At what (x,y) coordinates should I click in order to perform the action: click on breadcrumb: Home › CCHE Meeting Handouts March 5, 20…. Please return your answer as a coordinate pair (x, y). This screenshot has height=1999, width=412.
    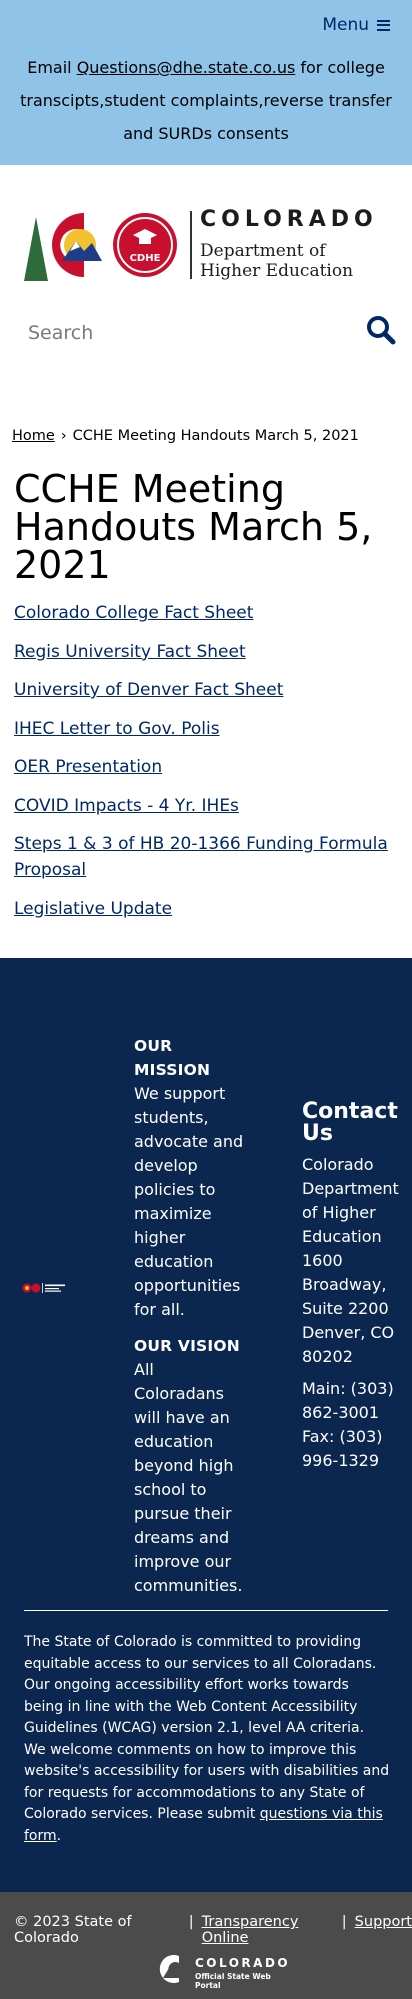
    Looking at the image, I should click on (185, 436).